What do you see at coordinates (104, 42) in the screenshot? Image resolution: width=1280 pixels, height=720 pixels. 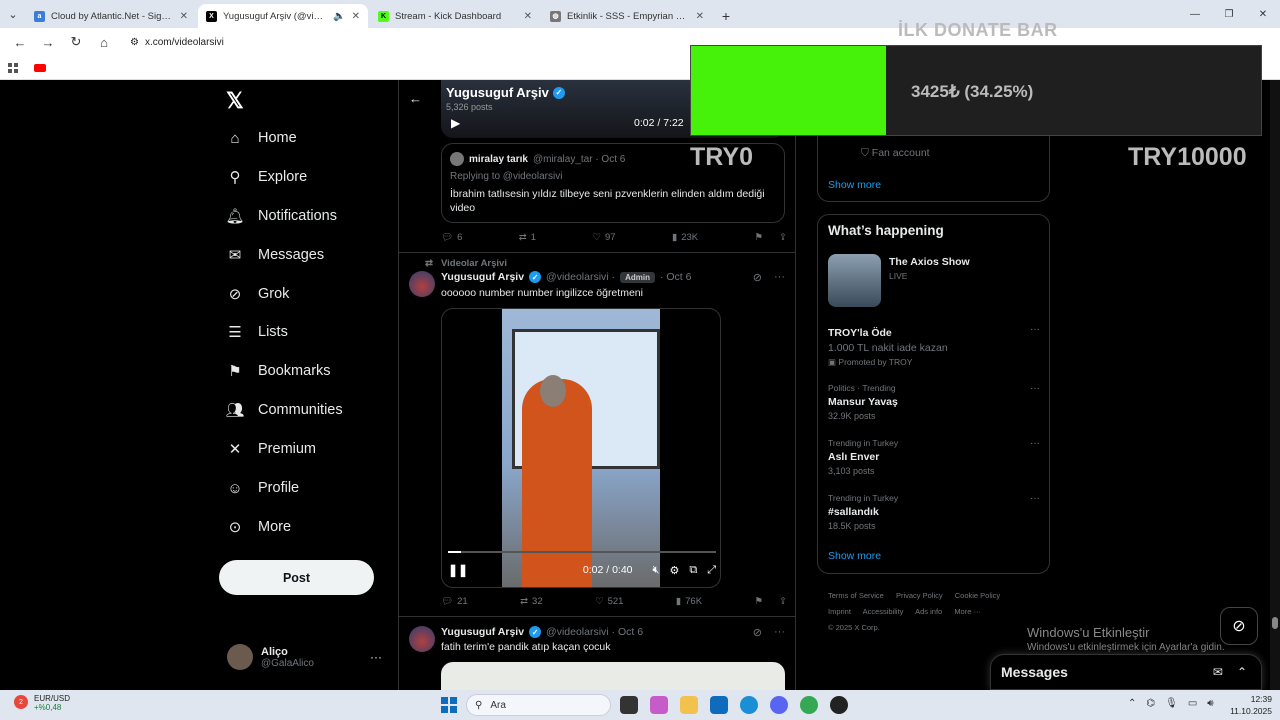 I see `home-browser-icon: ⌂` at bounding box center [104, 42].